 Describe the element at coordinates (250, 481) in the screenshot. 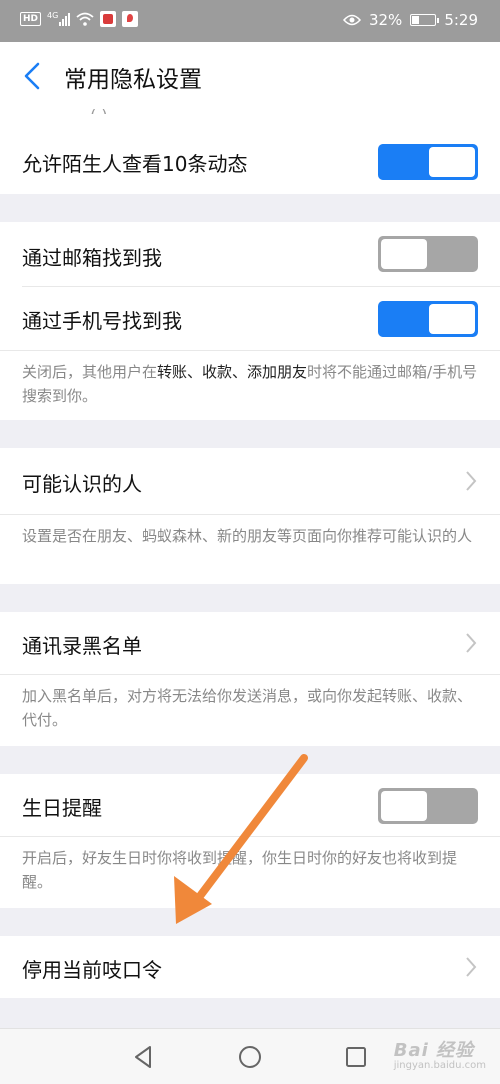

I see `row-people-you-may-know: 可能认识的人` at that location.